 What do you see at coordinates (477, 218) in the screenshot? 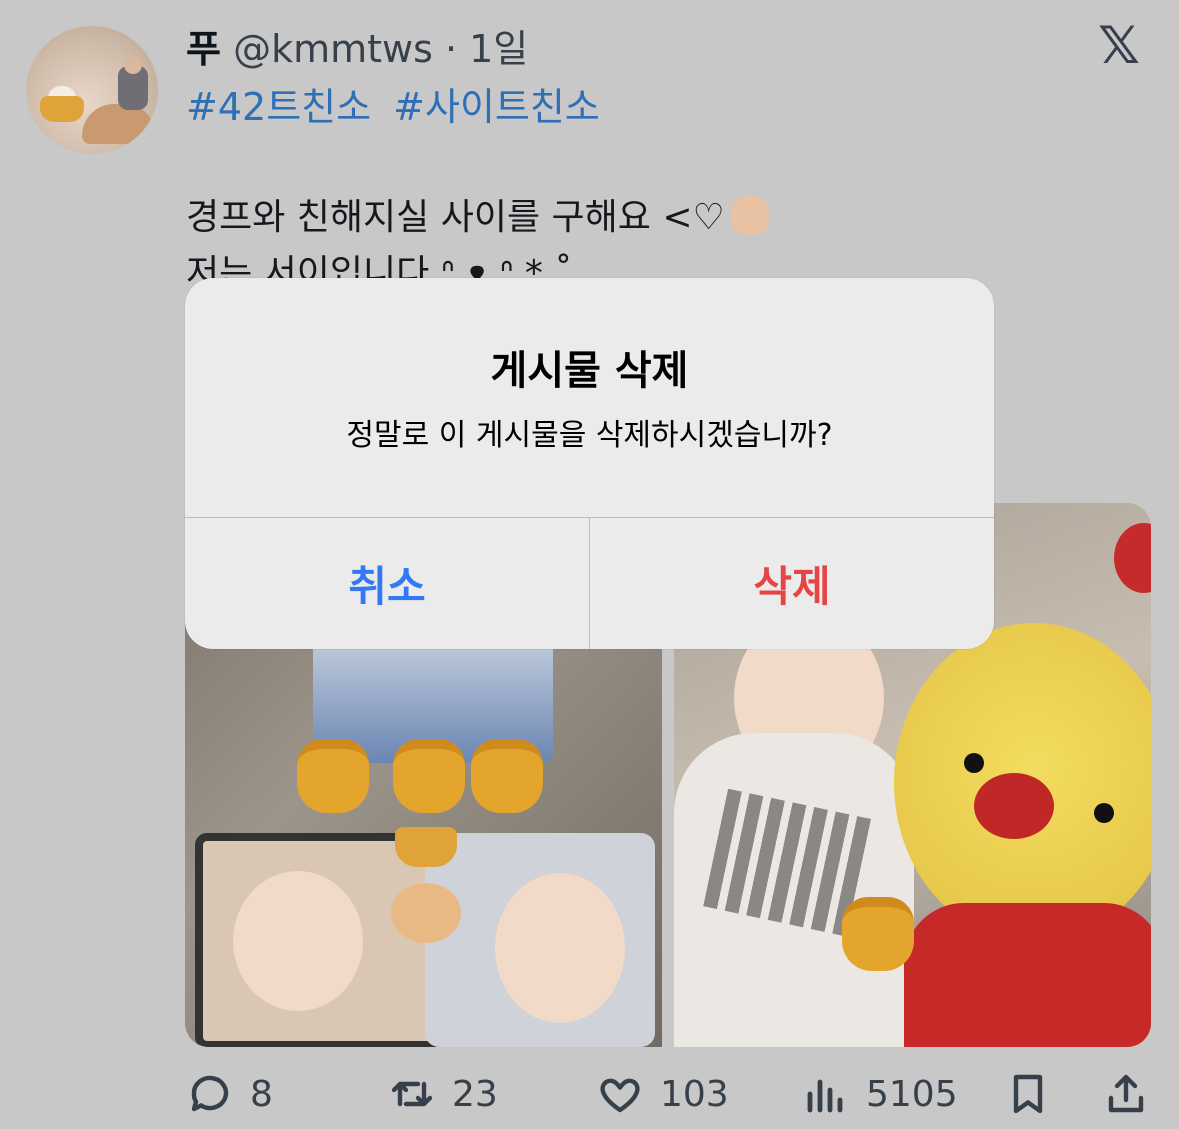
I see `tweet-text-line: 경프와 친해지실 사이를 구해요 <♡` at bounding box center [477, 218].